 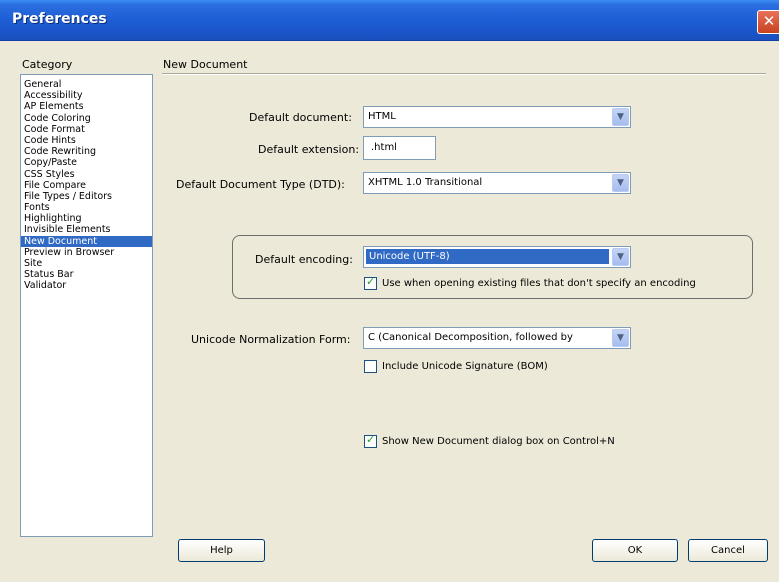 What do you see at coordinates (309, 149) in the screenshot?
I see `default-extension-label: Default extension:` at bounding box center [309, 149].